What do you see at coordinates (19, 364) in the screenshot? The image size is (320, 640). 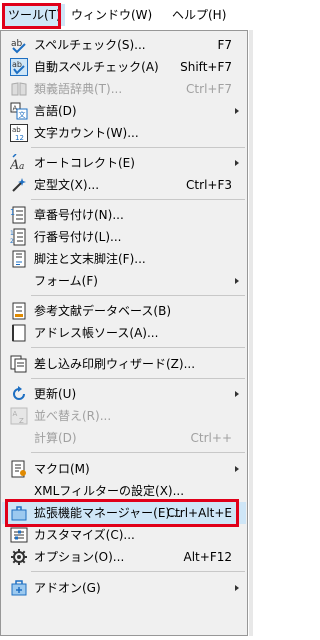 I see `mail-merge-icon` at bounding box center [19, 364].